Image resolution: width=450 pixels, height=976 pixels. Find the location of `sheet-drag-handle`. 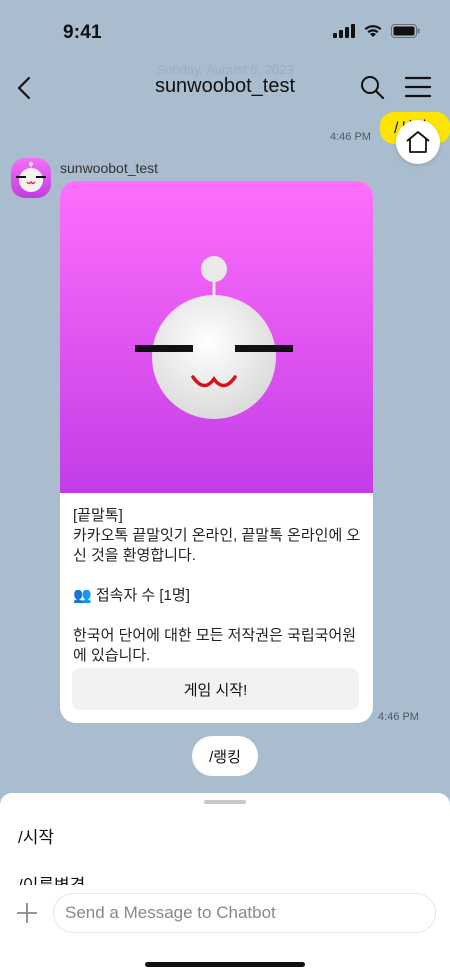

sheet-drag-handle is located at coordinates (225, 802).